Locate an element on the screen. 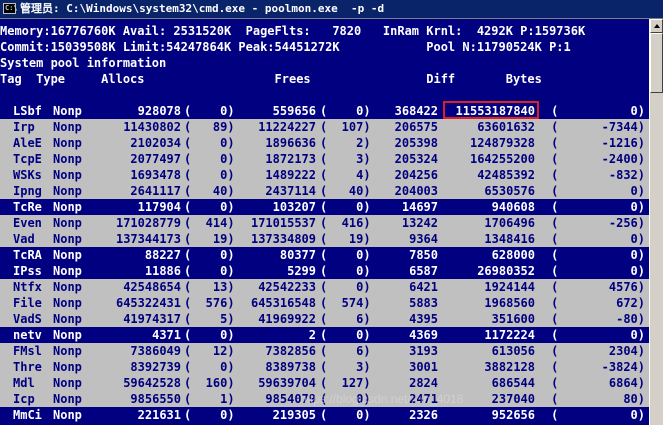 The height and width of the screenshot is (425, 663). cell-allocs: 9856550 is located at coordinates (155, 399).